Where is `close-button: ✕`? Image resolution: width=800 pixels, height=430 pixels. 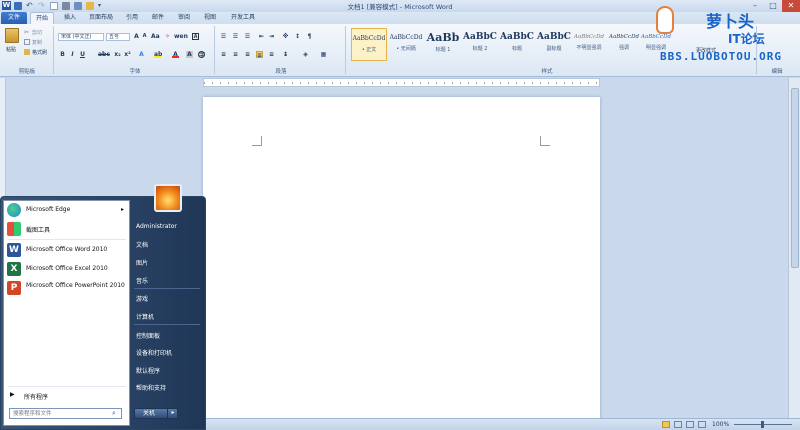 close-button: ✕ is located at coordinates (791, 6).